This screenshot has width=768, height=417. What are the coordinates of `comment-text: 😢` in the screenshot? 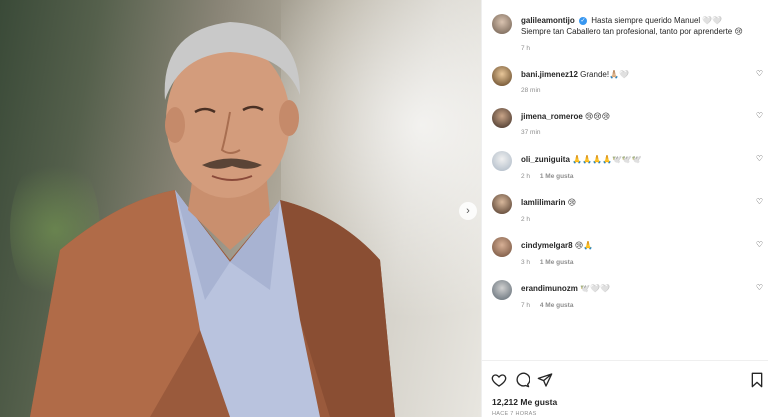 It's located at (572, 202).